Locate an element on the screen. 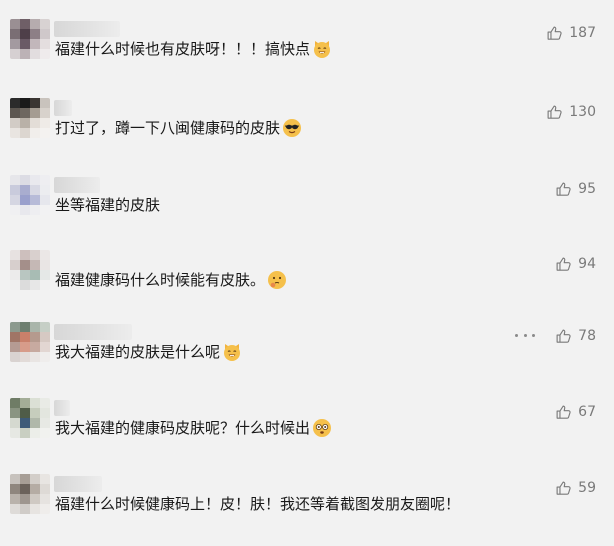  comment-item: 福建什么时候健康码上！皮！肤！我还等着截图发朋友圈呢！ 59 is located at coordinates (307, 510).